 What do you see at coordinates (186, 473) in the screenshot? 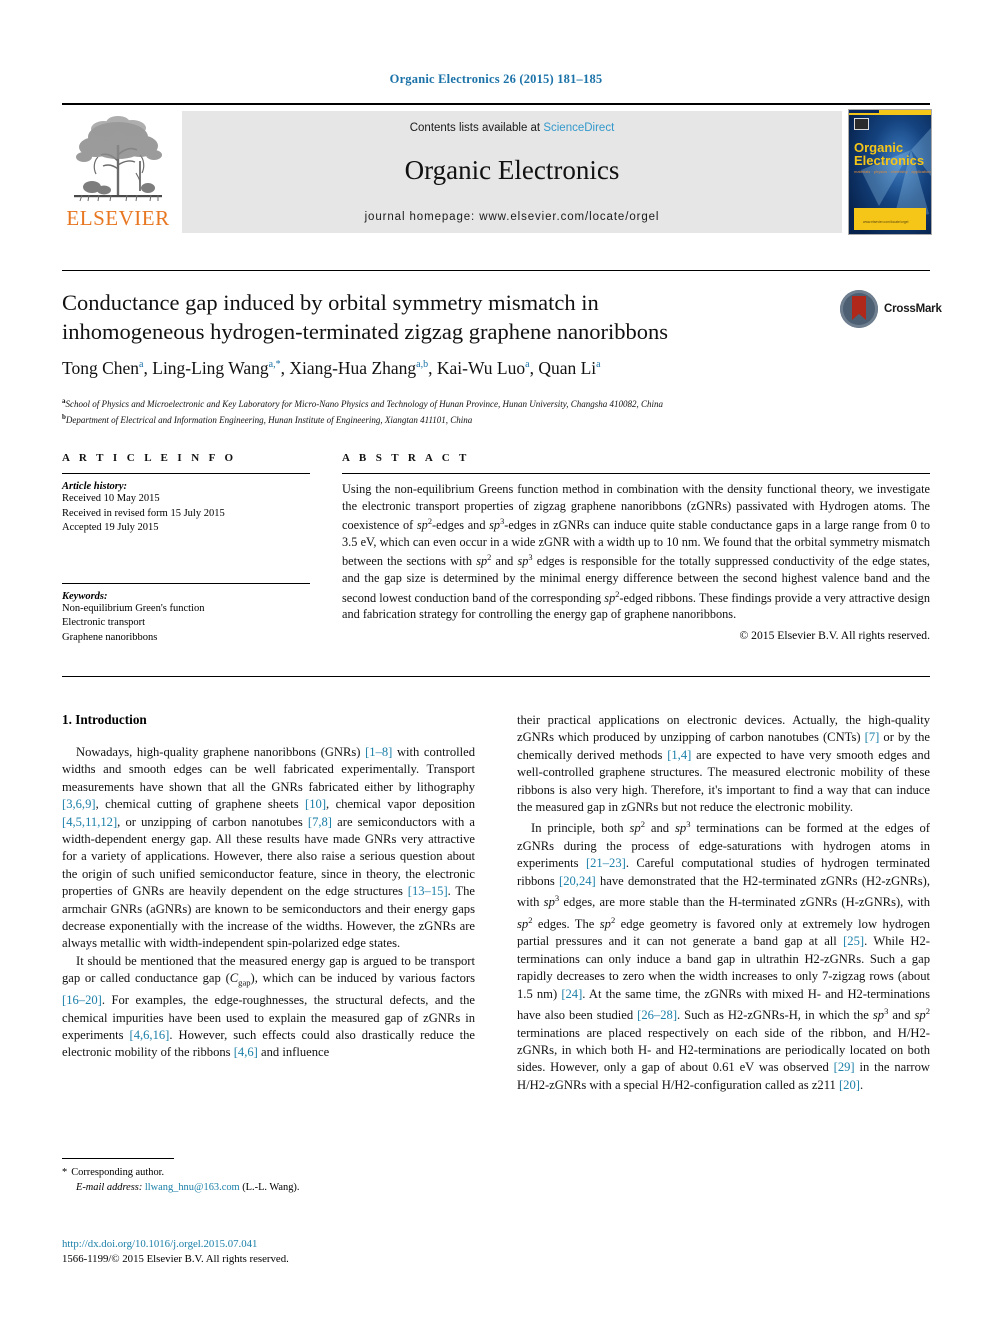
I see `info-rule-top` at bounding box center [186, 473].